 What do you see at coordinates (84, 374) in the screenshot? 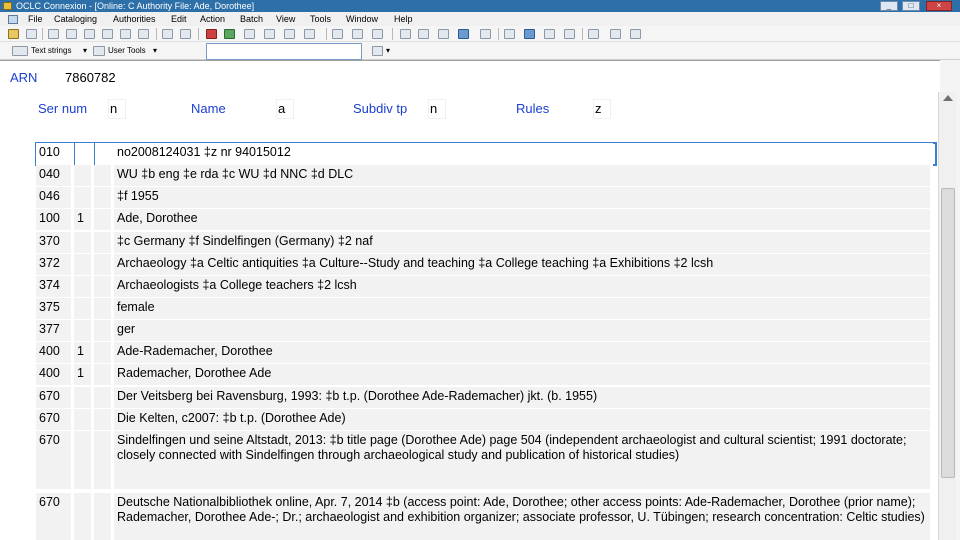
I see `field-indicator-1: 1` at bounding box center [84, 374].